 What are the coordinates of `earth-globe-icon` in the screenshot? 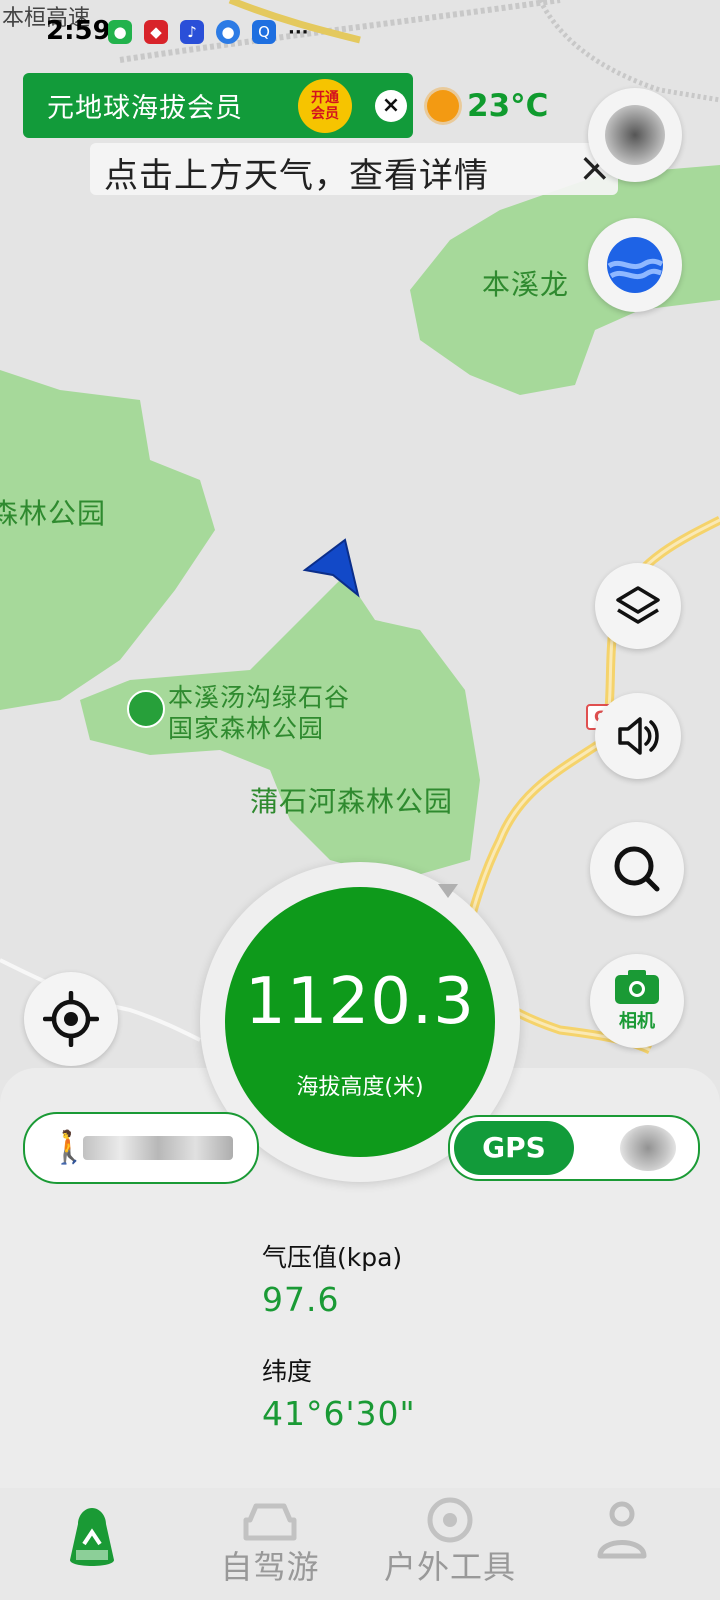 It's located at (635, 265).